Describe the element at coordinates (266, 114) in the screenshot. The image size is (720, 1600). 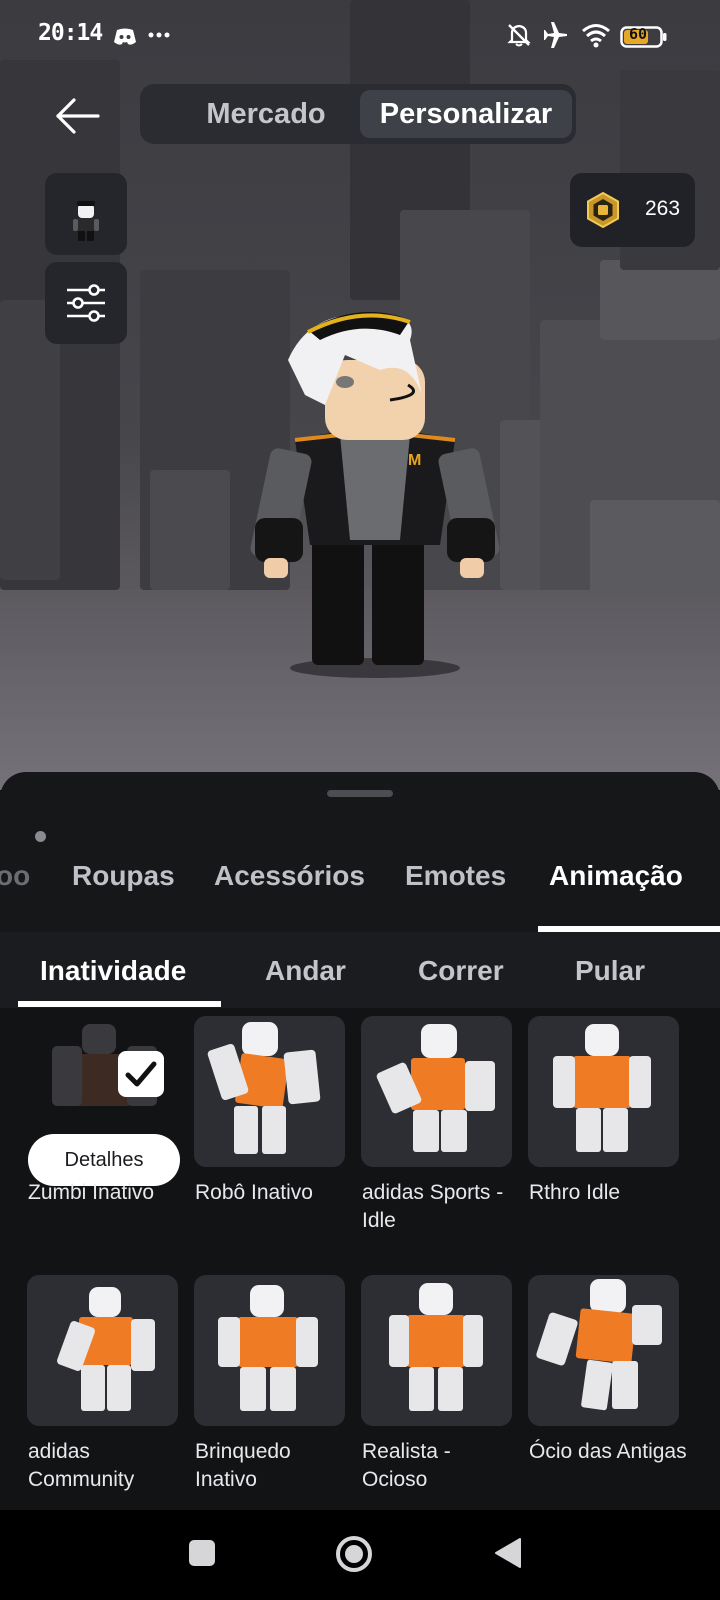
I see `tab-mercado: Mercado` at that location.